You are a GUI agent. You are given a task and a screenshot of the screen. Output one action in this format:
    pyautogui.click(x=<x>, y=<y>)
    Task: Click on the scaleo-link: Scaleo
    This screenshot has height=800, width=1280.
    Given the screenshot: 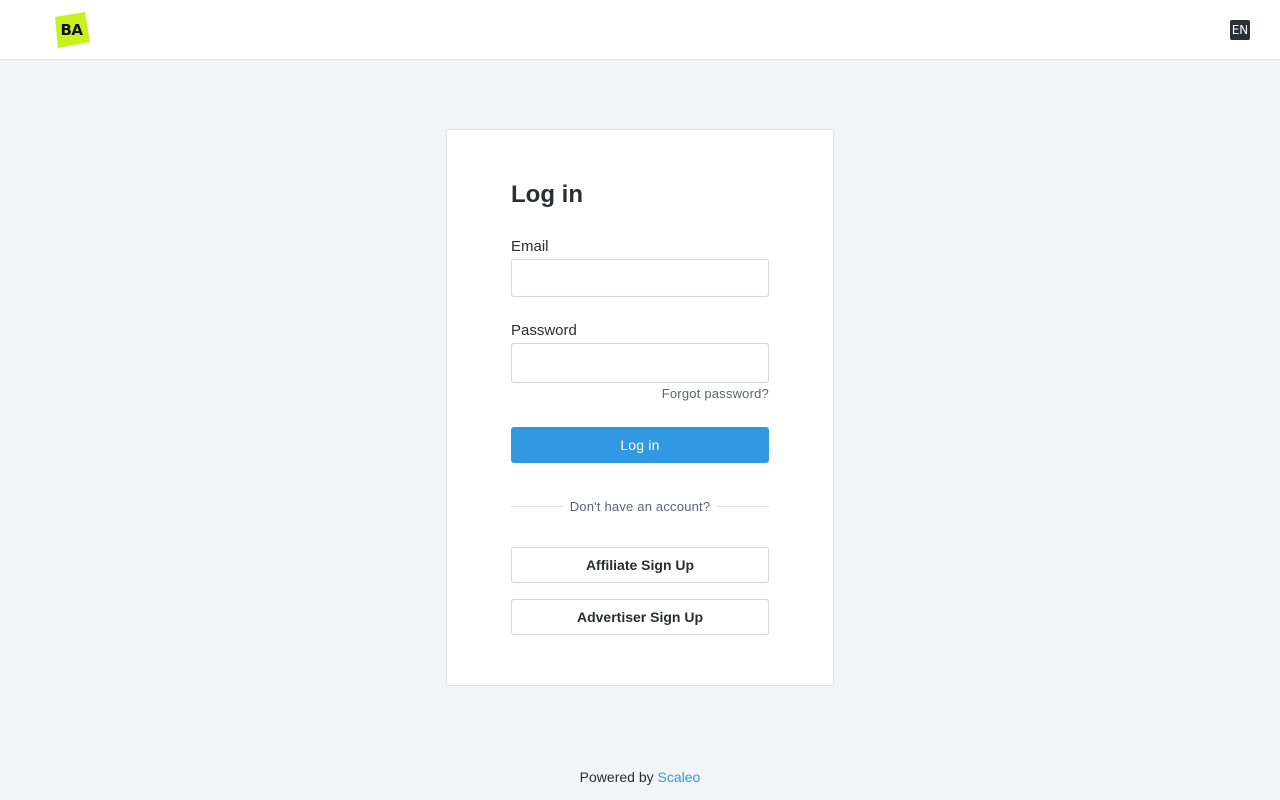 What is the action you would take?
    pyautogui.click(x=679, y=777)
    